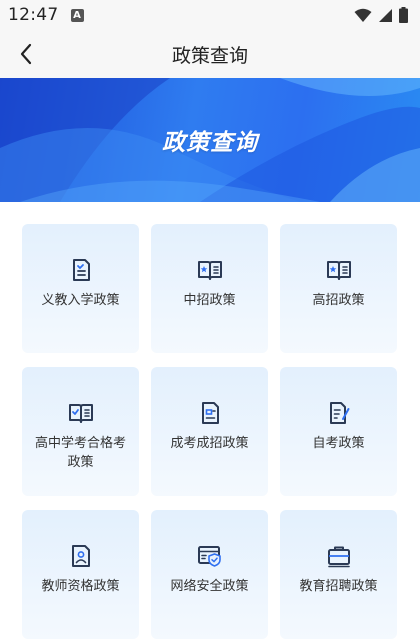 This screenshot has width=420, height=644. Describe the element at coordinates (81, 270) in the screenshot. I see `document-check-icon` at that location.